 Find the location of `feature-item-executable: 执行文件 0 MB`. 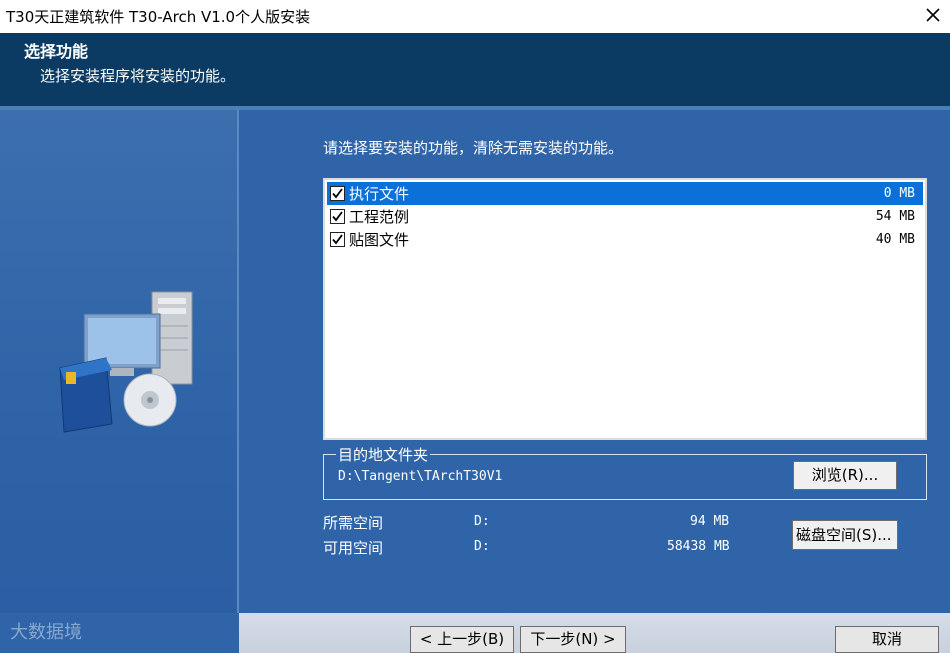

feature-item-executable: 执行文件 0 MB is located at coordinates (625, 193).